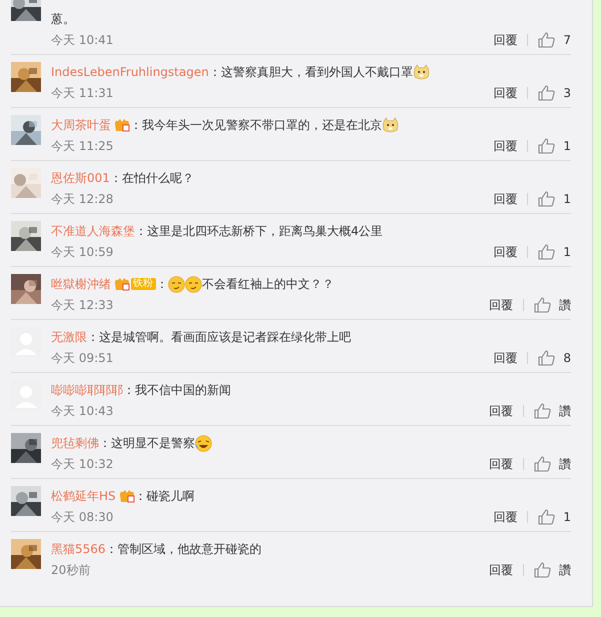  I want to click on comment-time: 今天 12:33, so click(82, 305).